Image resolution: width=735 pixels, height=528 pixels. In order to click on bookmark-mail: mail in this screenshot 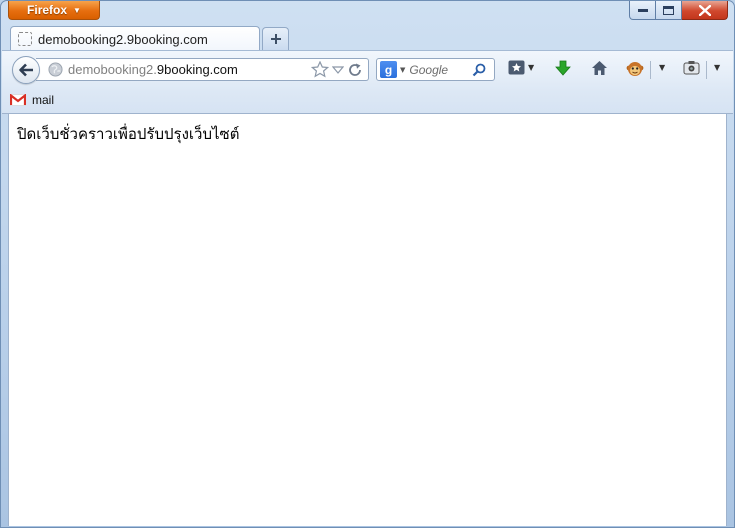, I will do `click(32, 100)`.